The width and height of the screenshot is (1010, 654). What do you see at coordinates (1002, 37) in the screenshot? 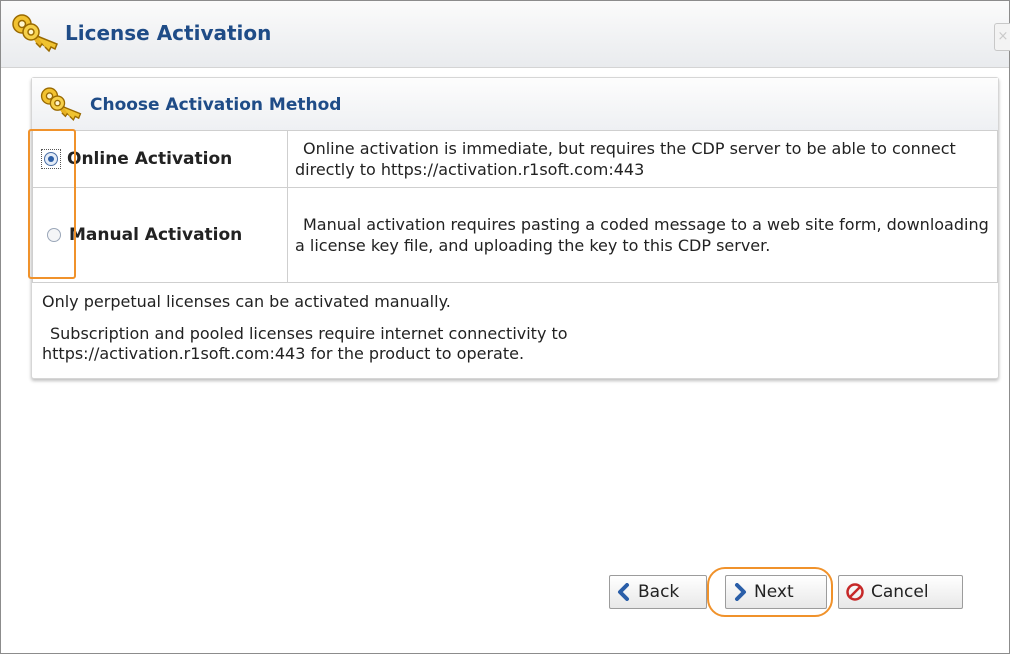
I see `close-button: ×` at bounding box center [1002, 37].